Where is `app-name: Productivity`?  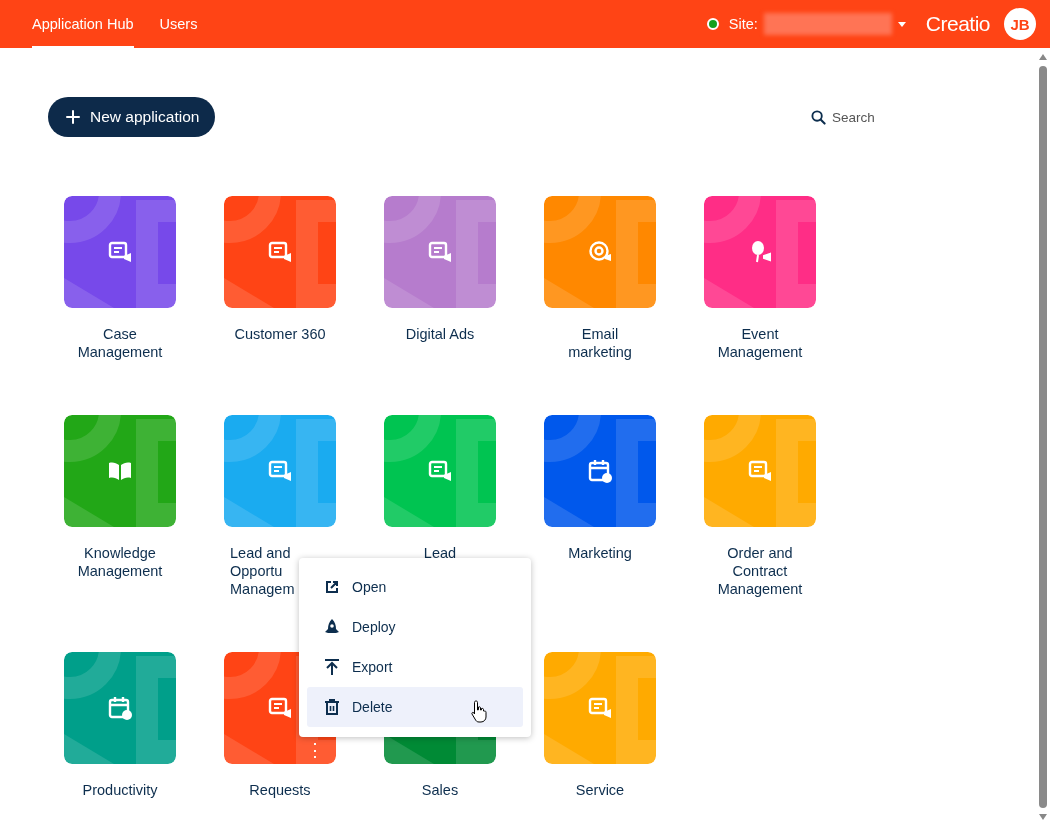
app-name: Productivity is located at coordinates (120, 790).